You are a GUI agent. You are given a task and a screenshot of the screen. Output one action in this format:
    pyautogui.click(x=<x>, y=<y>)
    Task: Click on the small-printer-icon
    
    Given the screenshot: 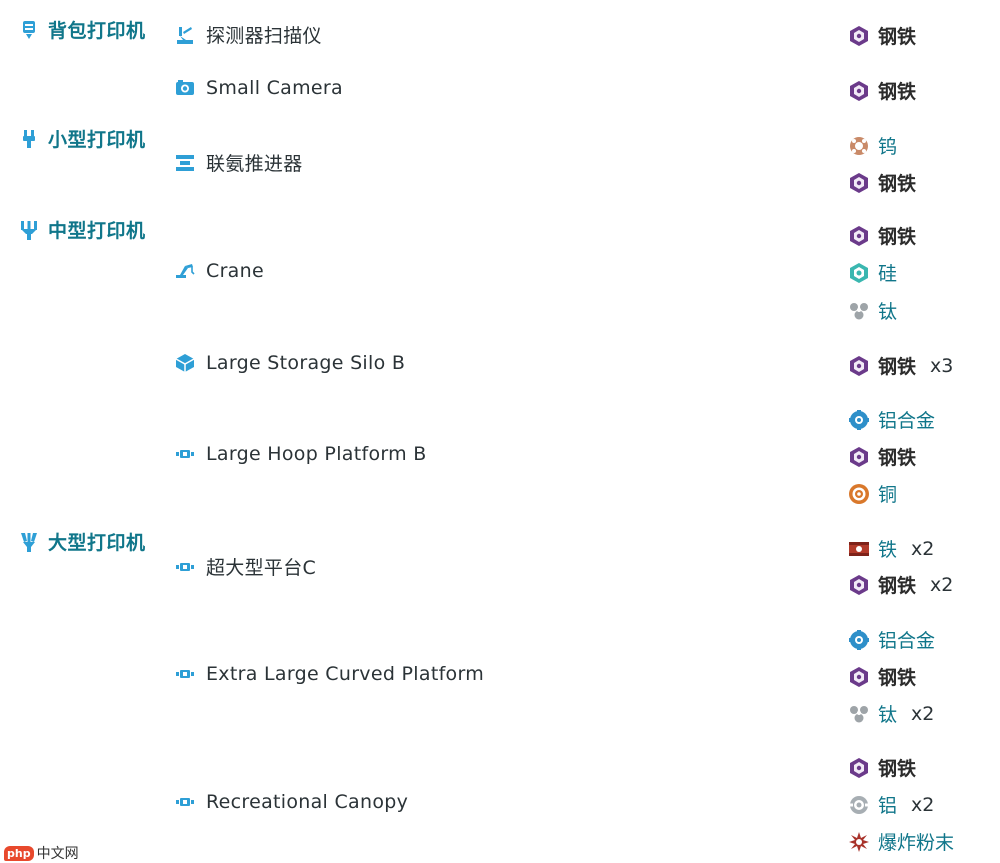 What is the action you would take?
    pyautogui.click(x=29, y=138)
    